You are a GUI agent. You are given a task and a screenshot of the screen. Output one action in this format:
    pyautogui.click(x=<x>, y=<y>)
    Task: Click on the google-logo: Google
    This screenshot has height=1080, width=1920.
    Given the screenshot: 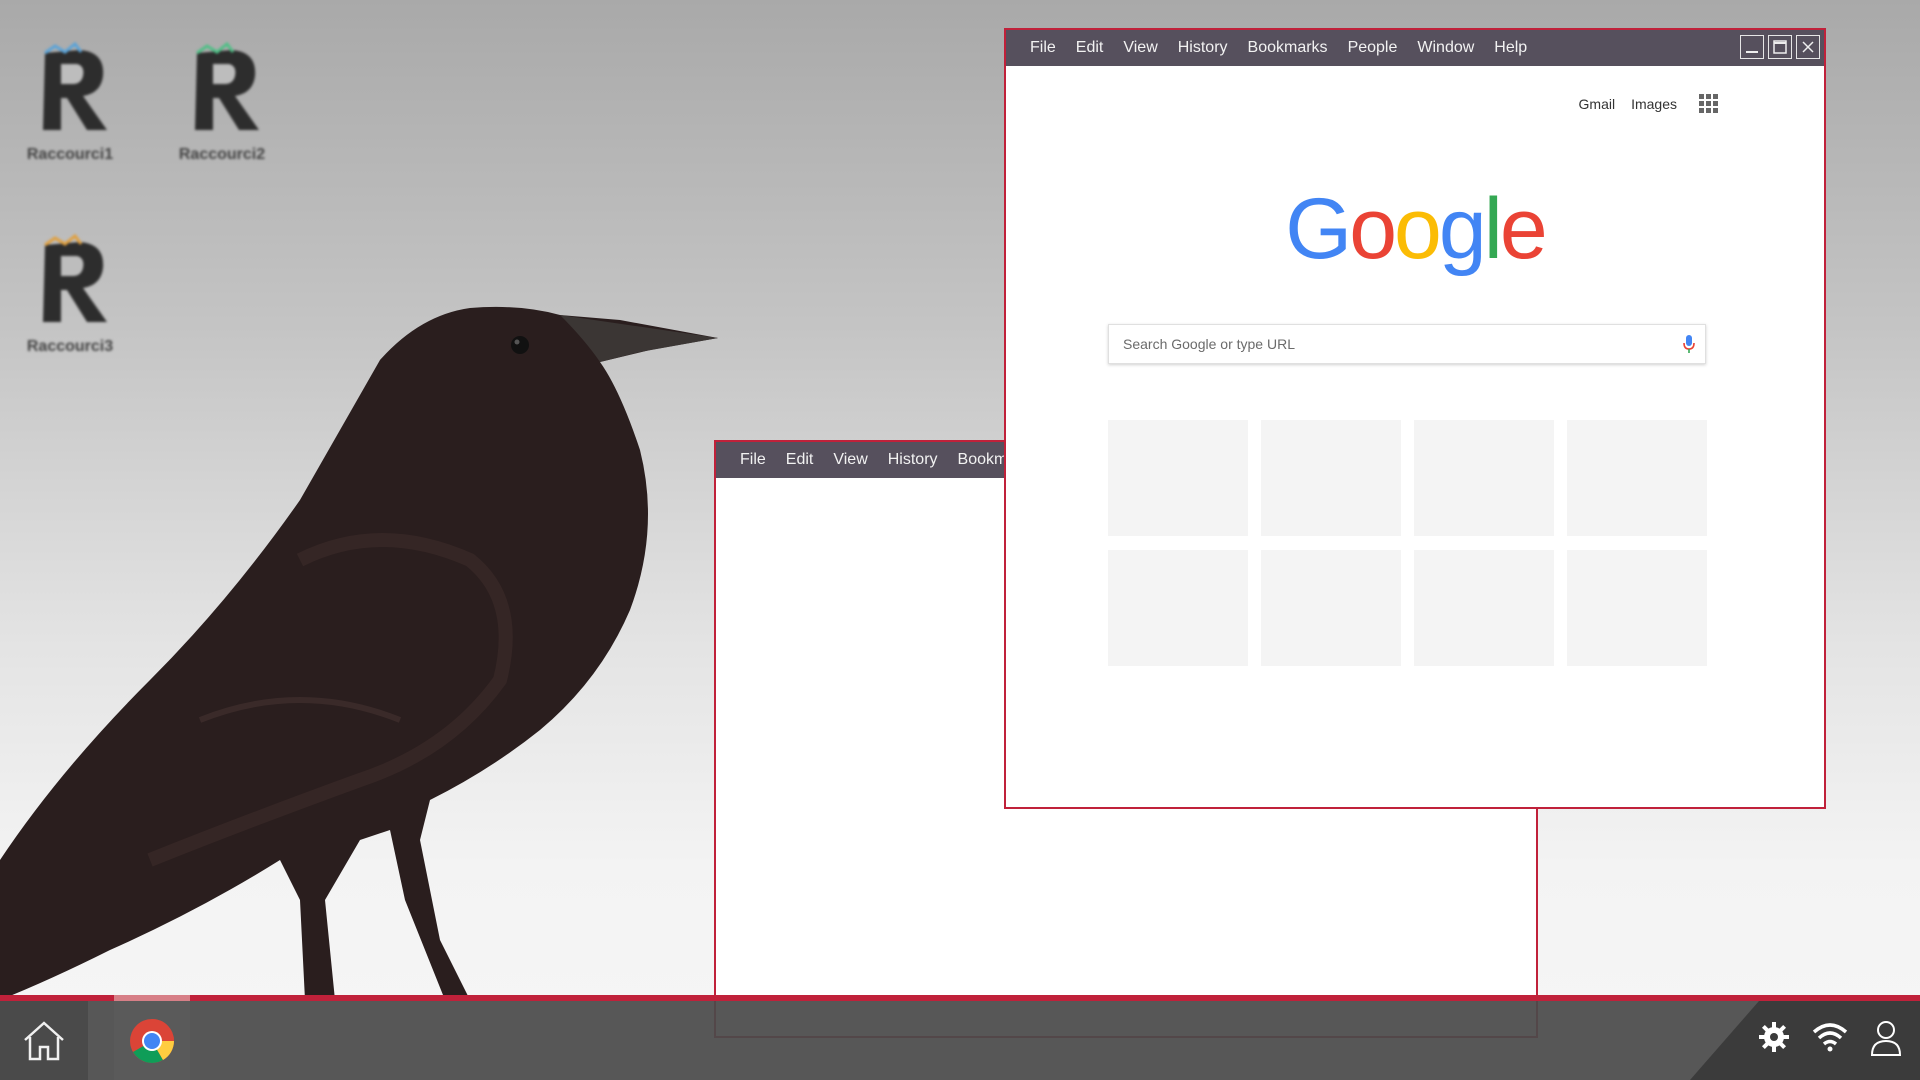 What is the action you would take?
    pyautogui.click(x=1415, y=229)
    